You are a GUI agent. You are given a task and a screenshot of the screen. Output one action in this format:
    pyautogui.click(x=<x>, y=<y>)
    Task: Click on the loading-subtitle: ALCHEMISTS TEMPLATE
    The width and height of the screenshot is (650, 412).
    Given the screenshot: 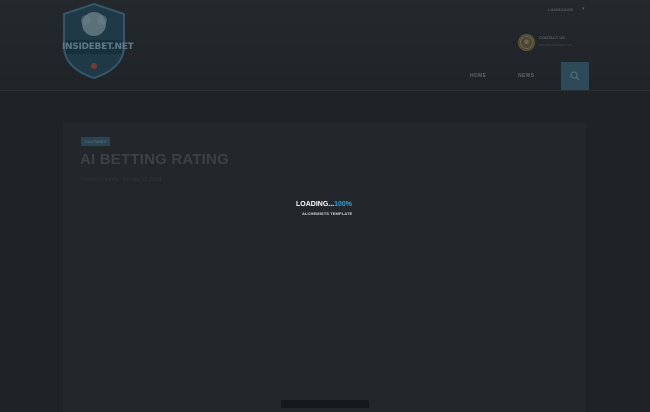 What is the action you would take?
    pyautogui.click(x=327, y=213)
    